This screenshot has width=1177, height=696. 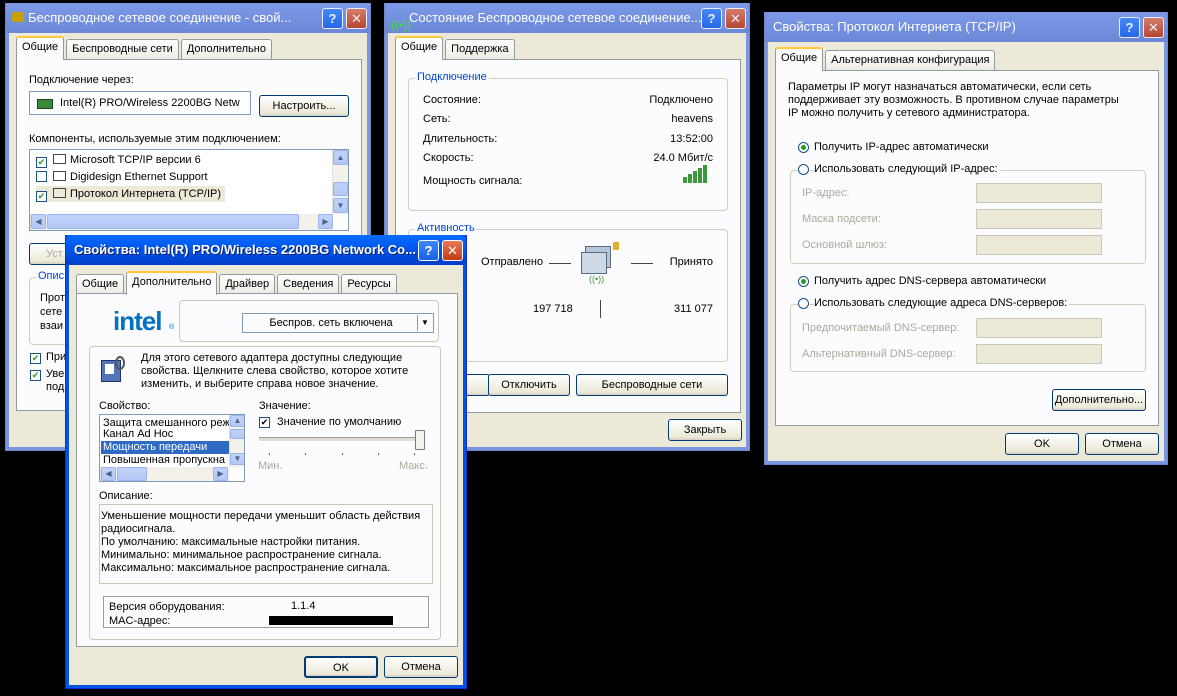 I want to click on network-value: heavens, so click(x=692, y=119).